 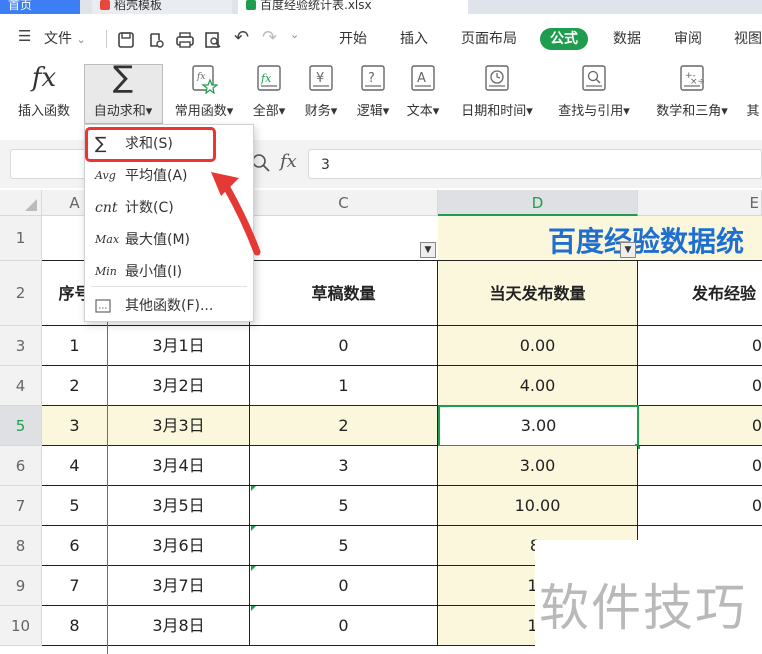 What do you see at coordinates (21, 466) in the screenshot?
I see `row-header-6: 6` at bounding box center [21, 466].